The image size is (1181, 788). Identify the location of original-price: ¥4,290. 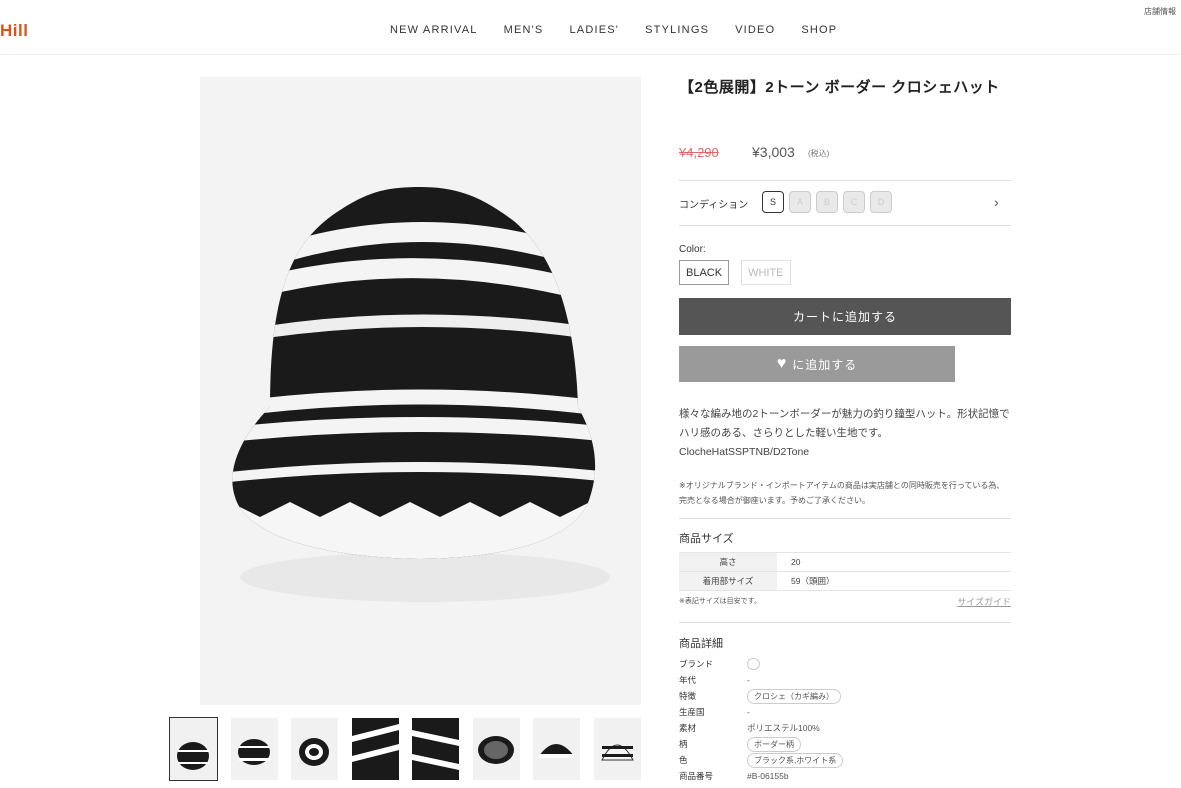
(699, 152).